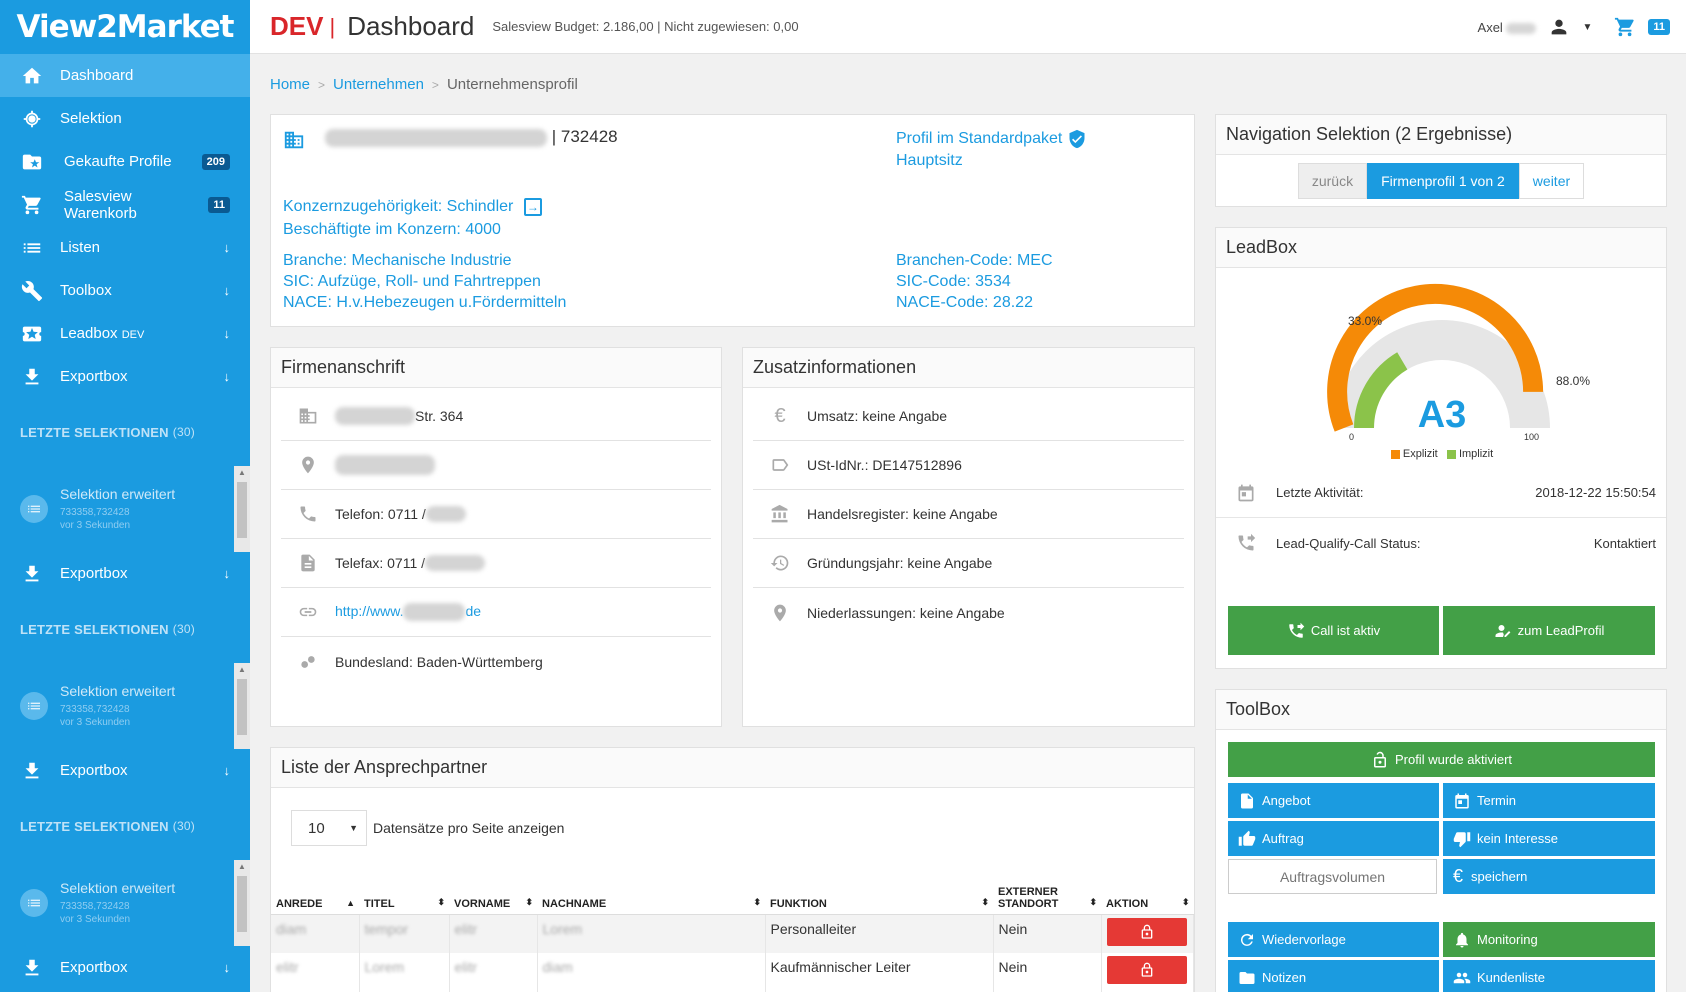 The width and height of the screenshot is (1686, 992). What do you see at coordinates (1247, 542) in the screenshot?
I see `phone-forward-icon` at bounding box center [1247, 542].